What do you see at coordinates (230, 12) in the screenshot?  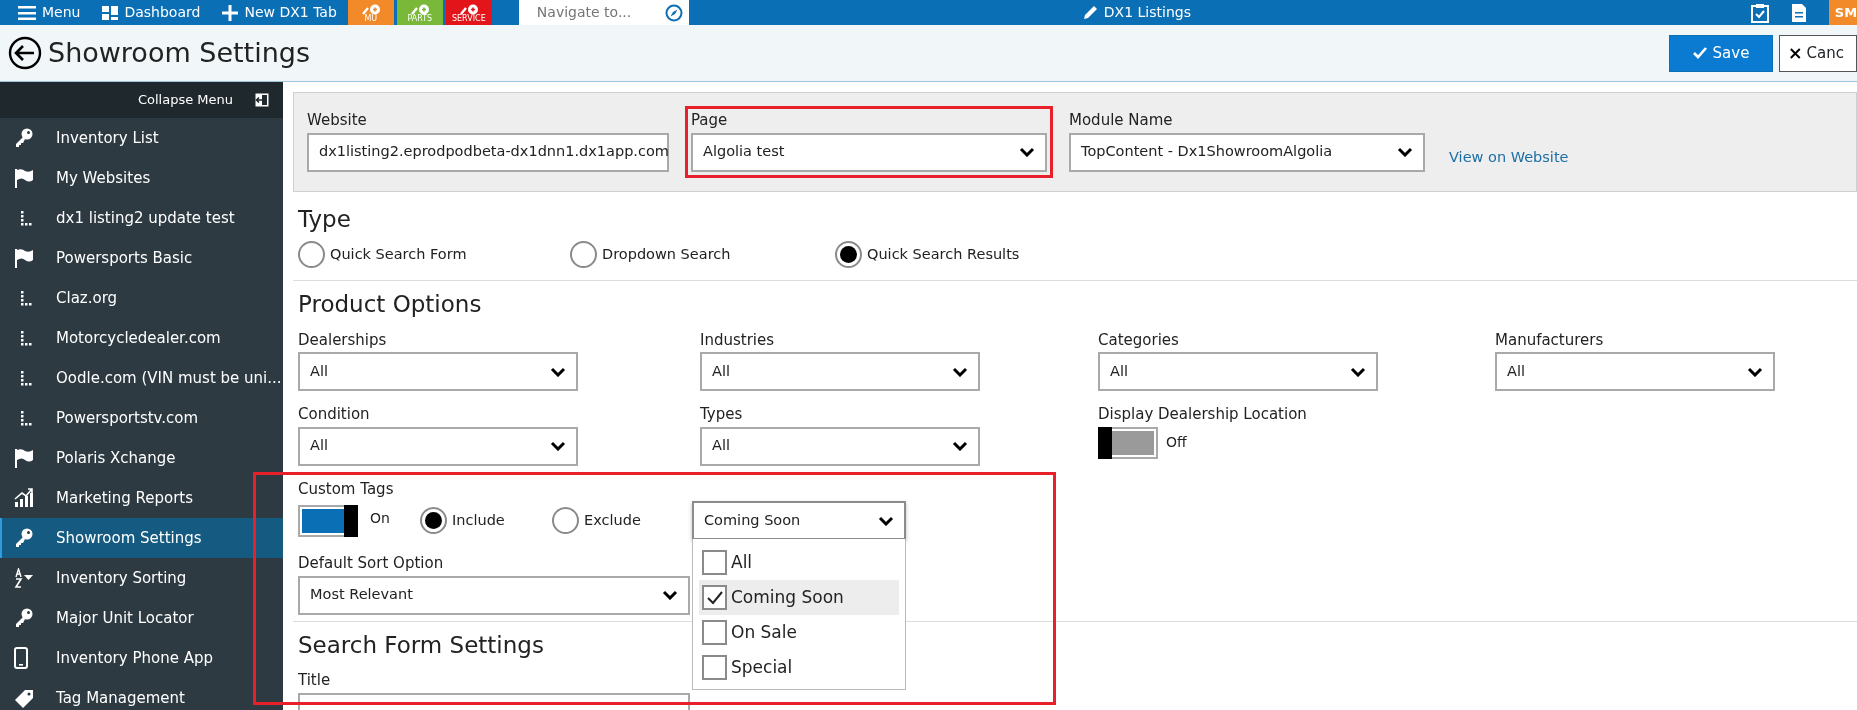 I see `plus-icon` at bounding box center [230, 12].